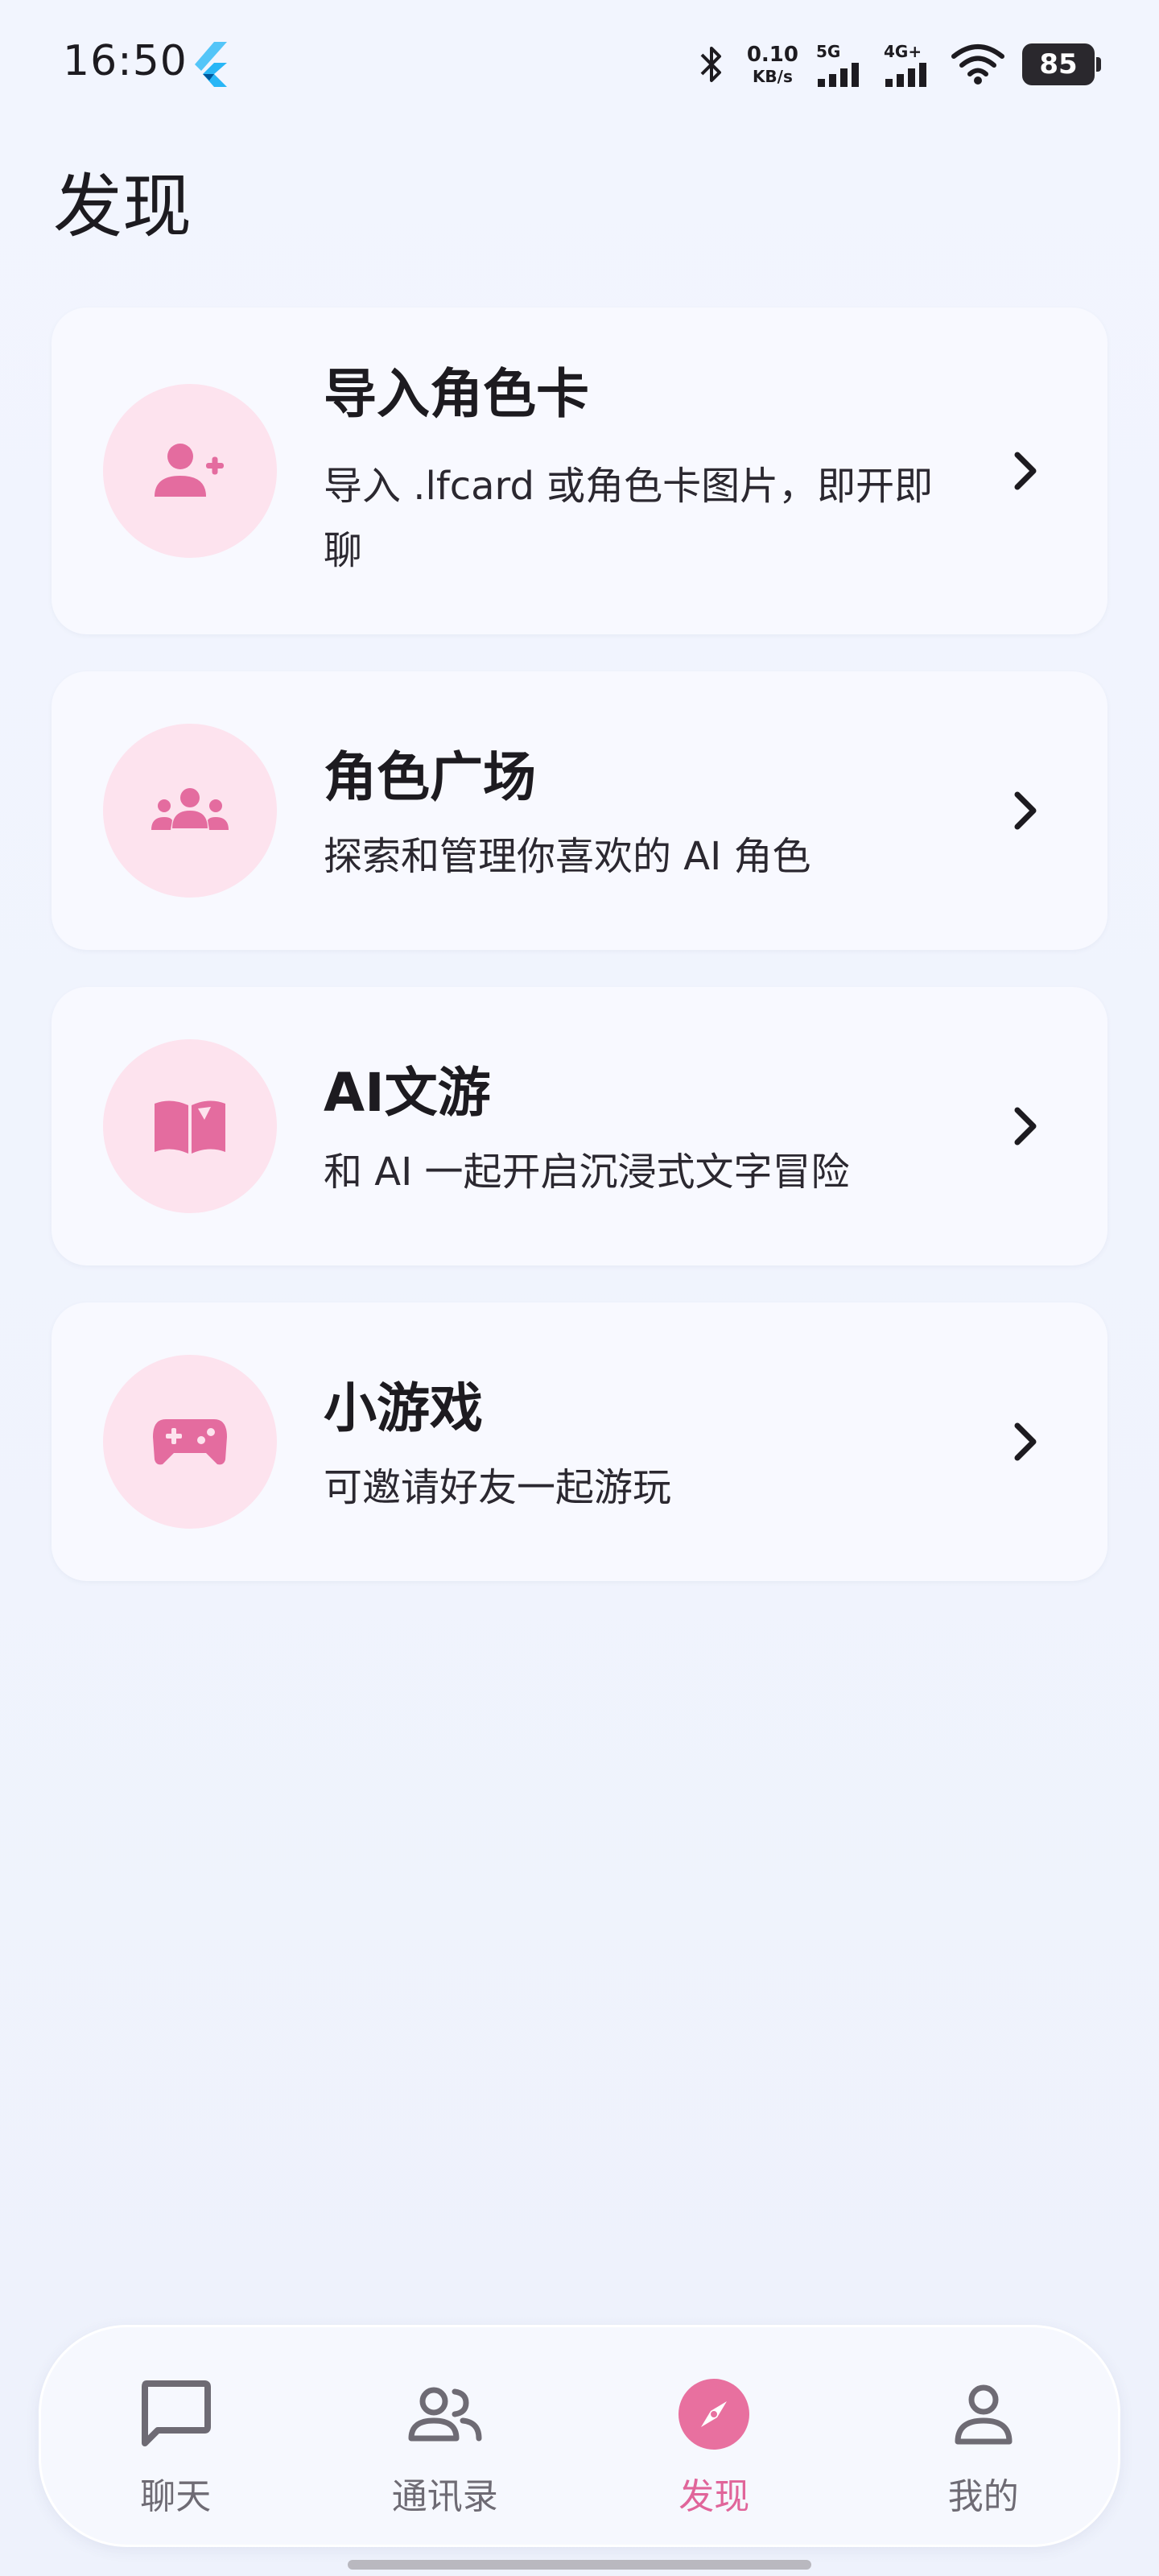  Describe the element at coordinates (903, 51) in the screenshot. I see `signal-4g-label: 4G+` at that location.